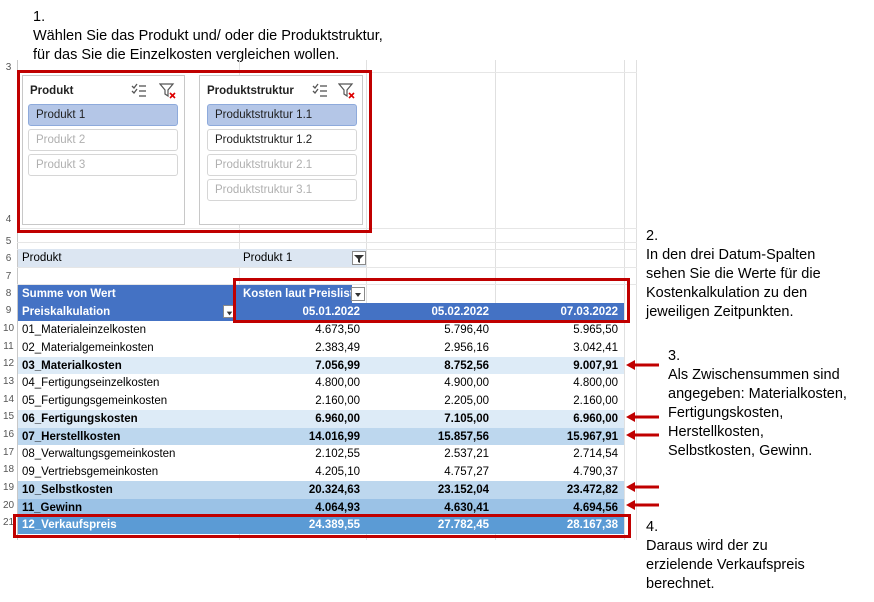  What do you see at coordinates (128, 258) in the screenshot?
I see `filter-label: Produkt` at bounding box center [128, 258].